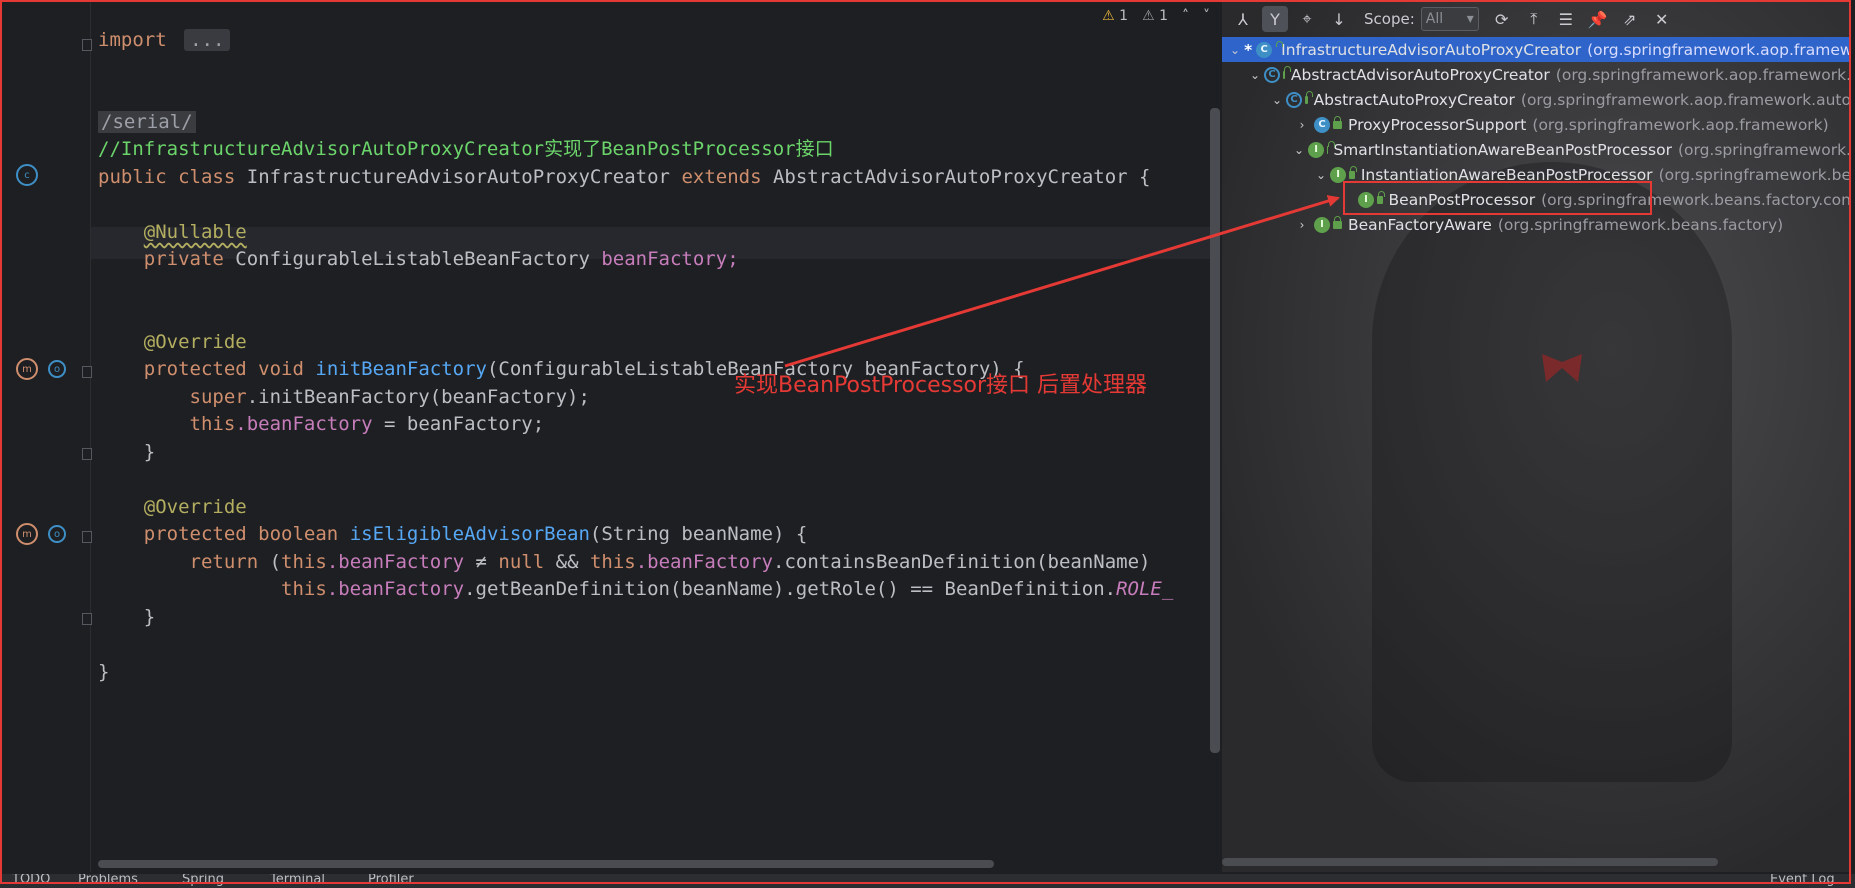  Describe the element at coordinates (1206, 16) in the screenshot. I see `next-highlight-icon: ˅` at that location.